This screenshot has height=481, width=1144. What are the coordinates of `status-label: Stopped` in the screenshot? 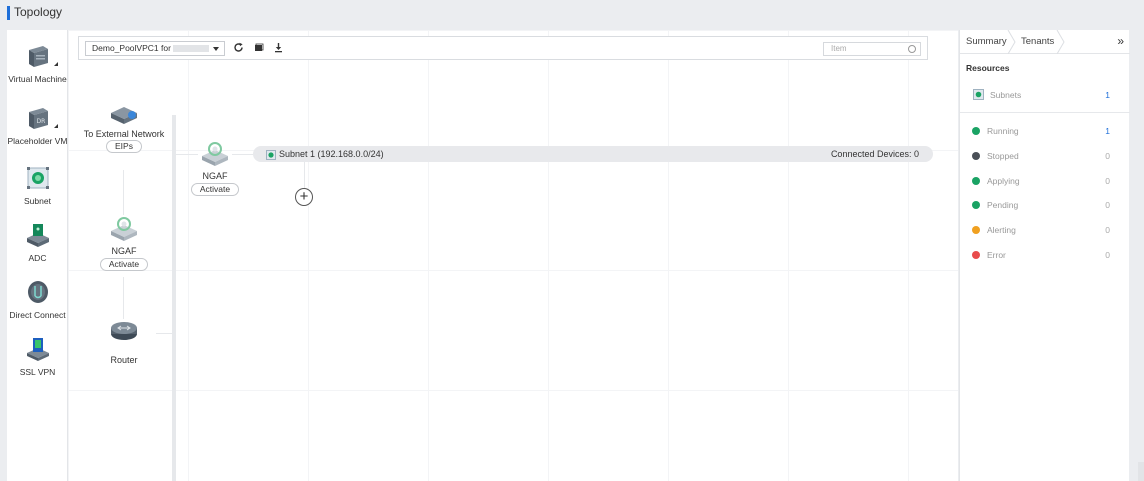 It's located at (1003, 156).